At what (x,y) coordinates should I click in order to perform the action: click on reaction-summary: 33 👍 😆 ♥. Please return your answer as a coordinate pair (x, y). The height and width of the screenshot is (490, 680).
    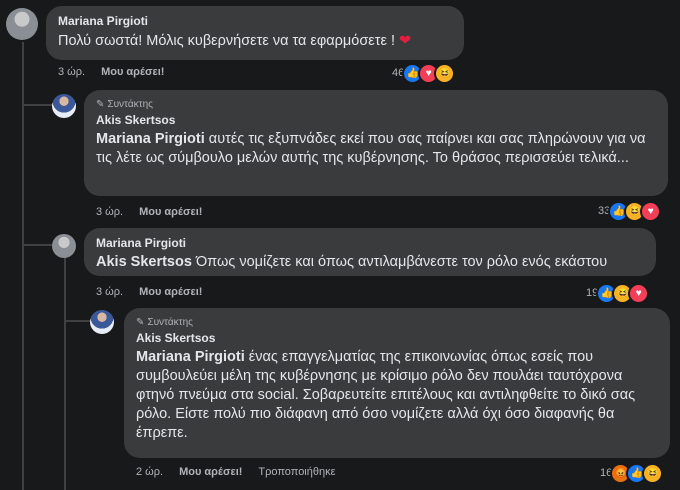
    Looking at the image, I should click on (630, 211).